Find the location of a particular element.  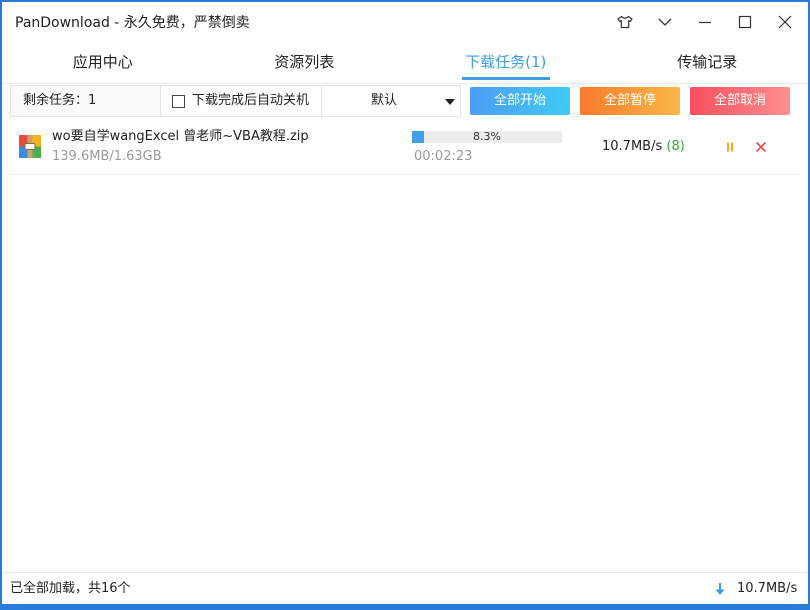

download-speed-group: 10.7MB/s (8) is located at coordinates (643, 147).